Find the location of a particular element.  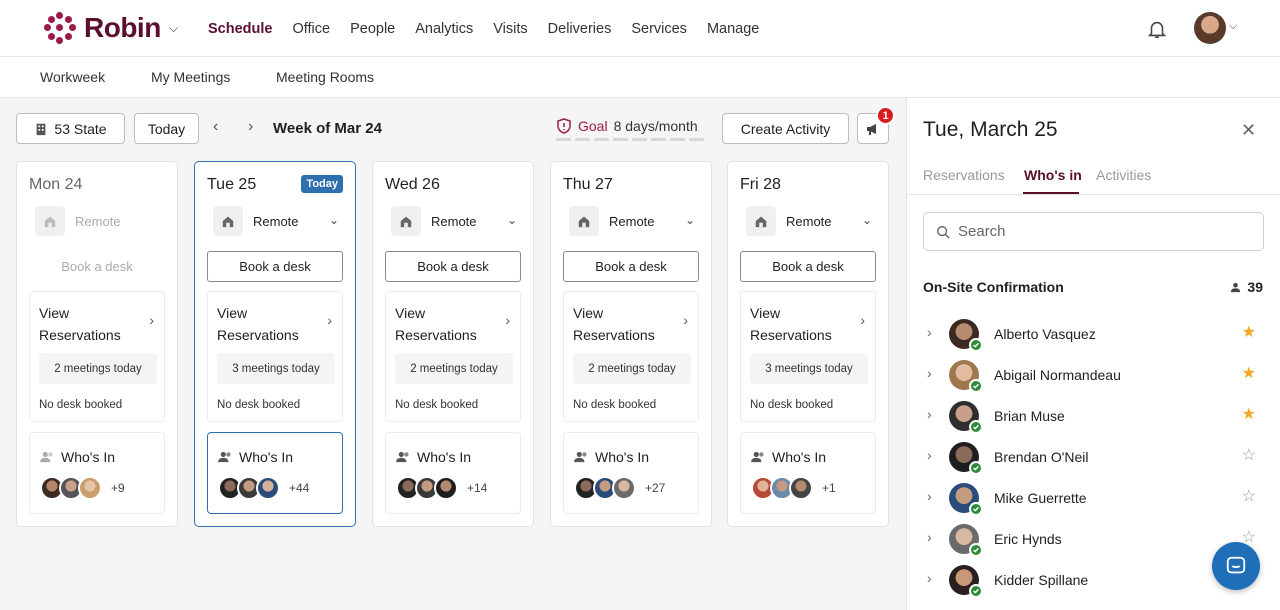

notification-badge: 1 is located at coordinates (885, 115).